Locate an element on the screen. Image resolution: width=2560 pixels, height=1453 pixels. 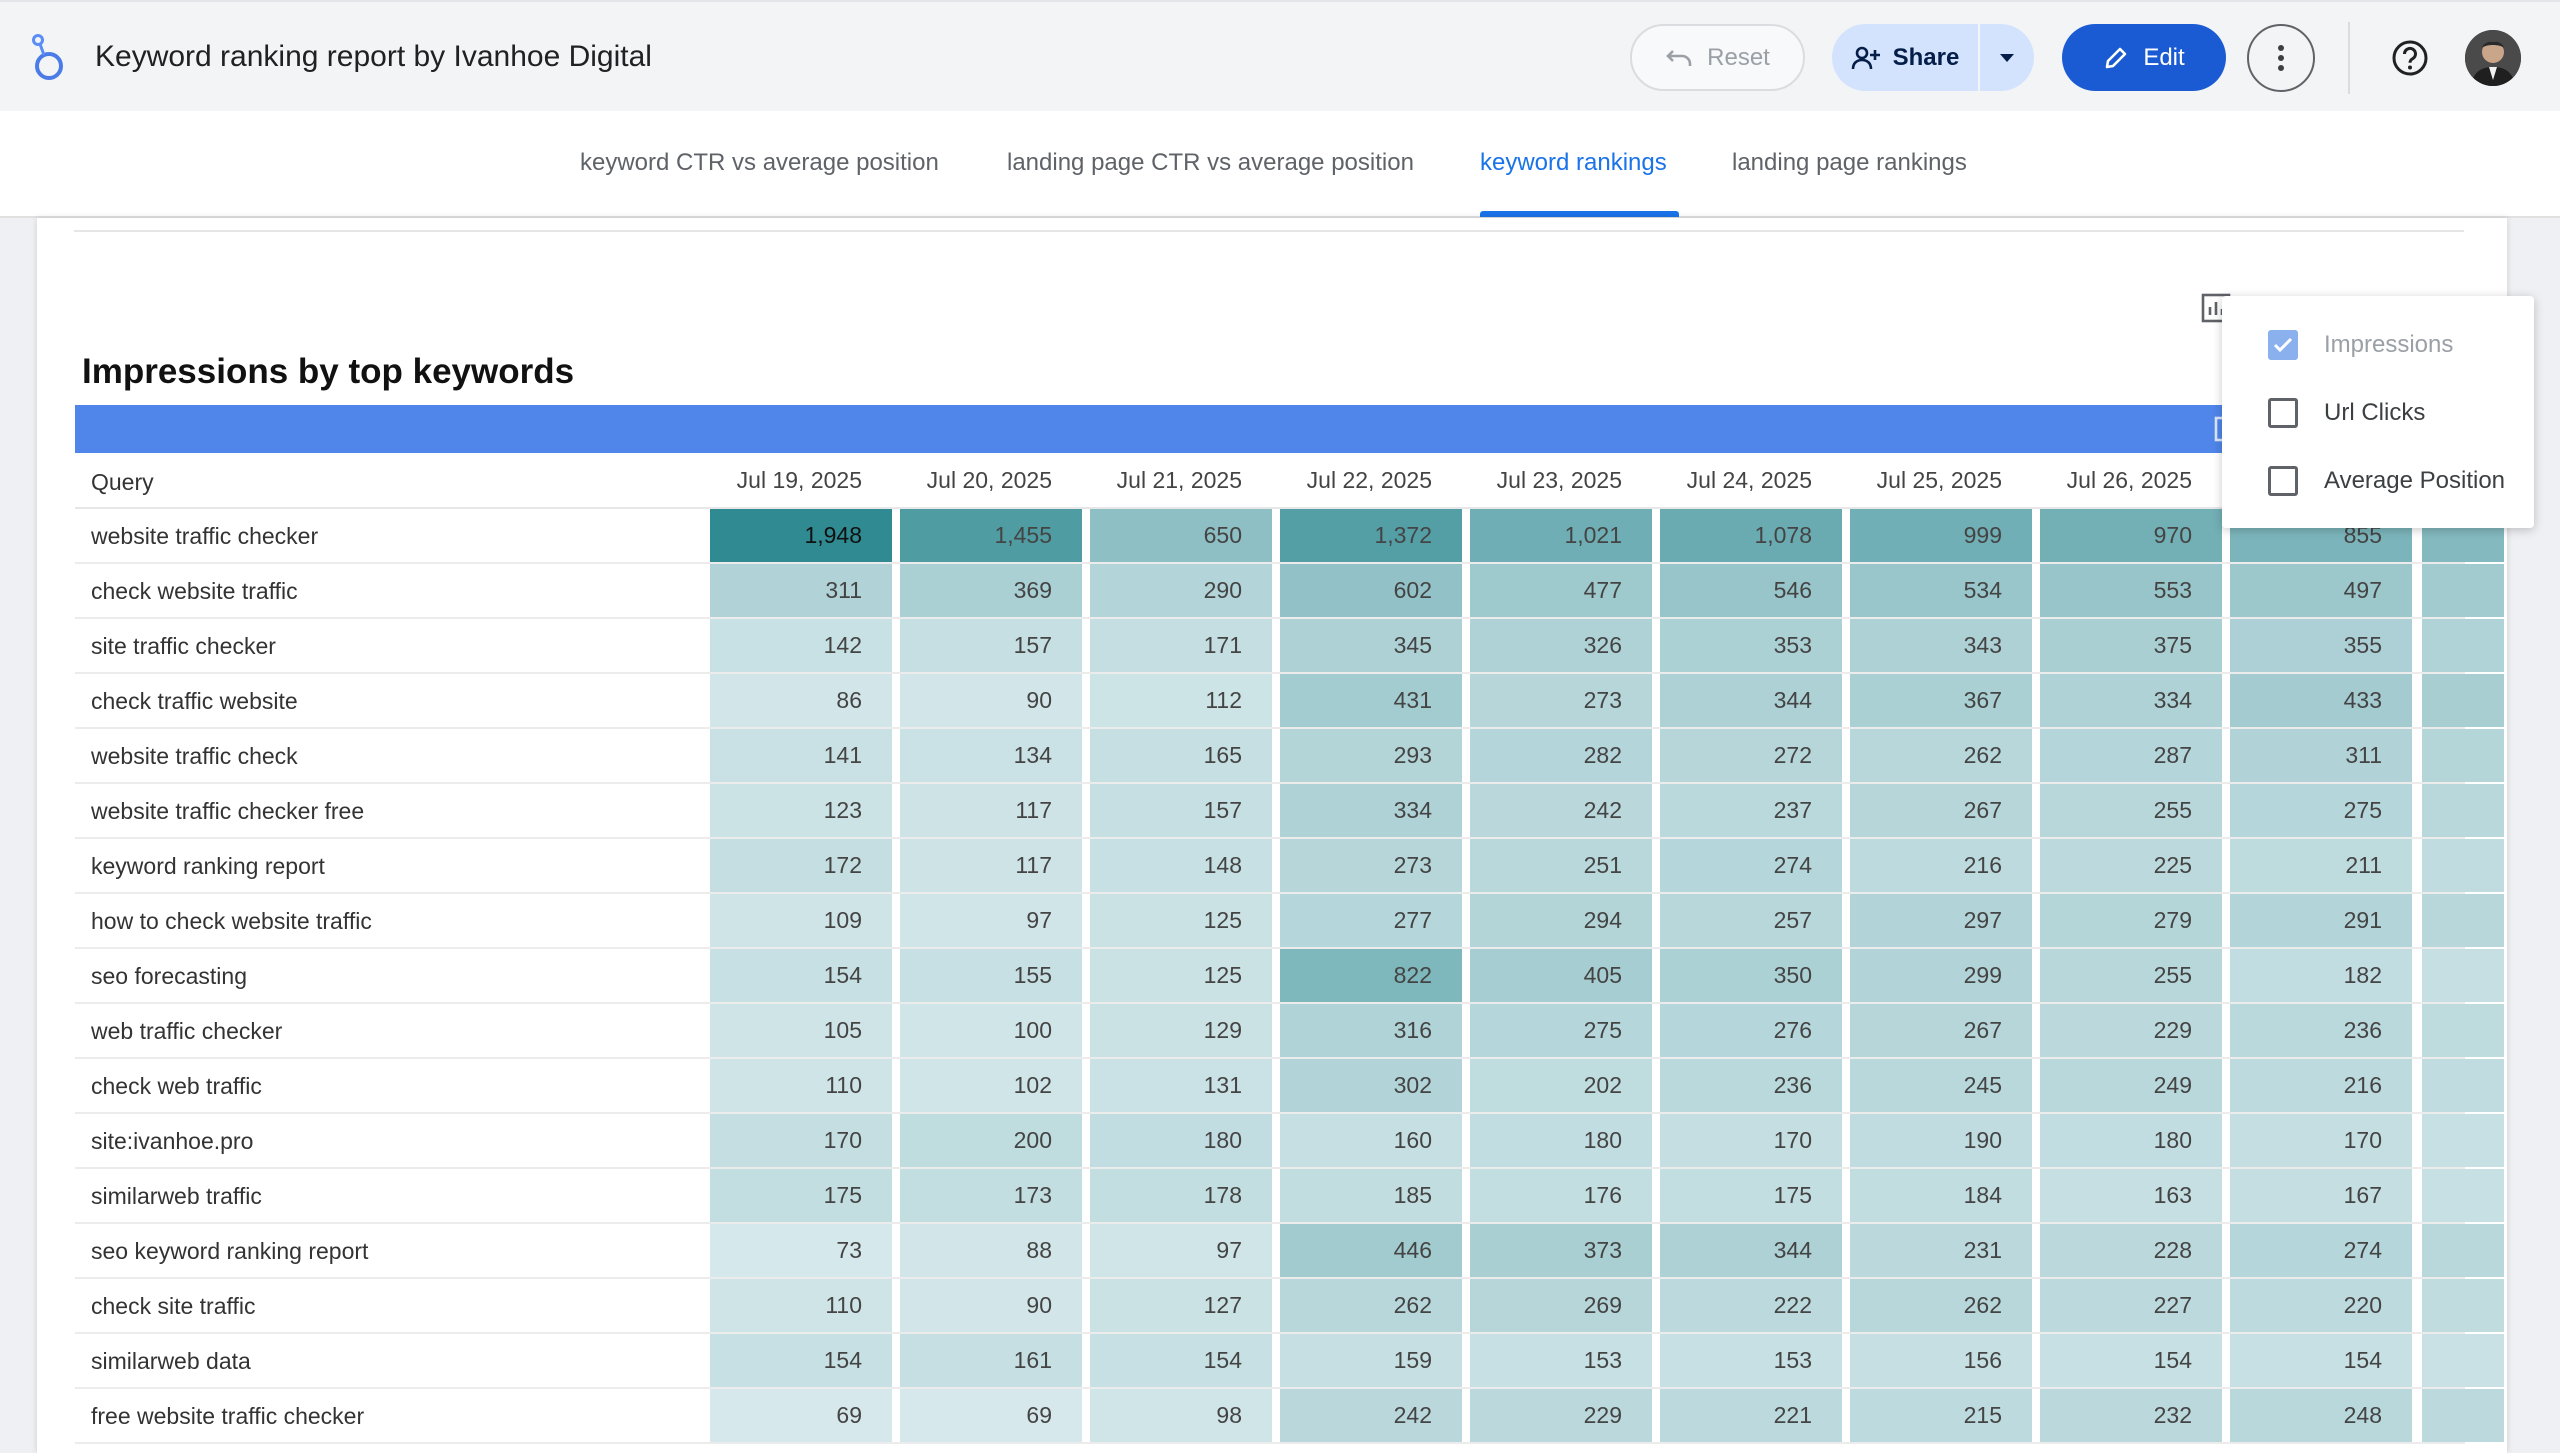
query-cell: site:ivanhoe.pro is located at coordinates (172, 1141).